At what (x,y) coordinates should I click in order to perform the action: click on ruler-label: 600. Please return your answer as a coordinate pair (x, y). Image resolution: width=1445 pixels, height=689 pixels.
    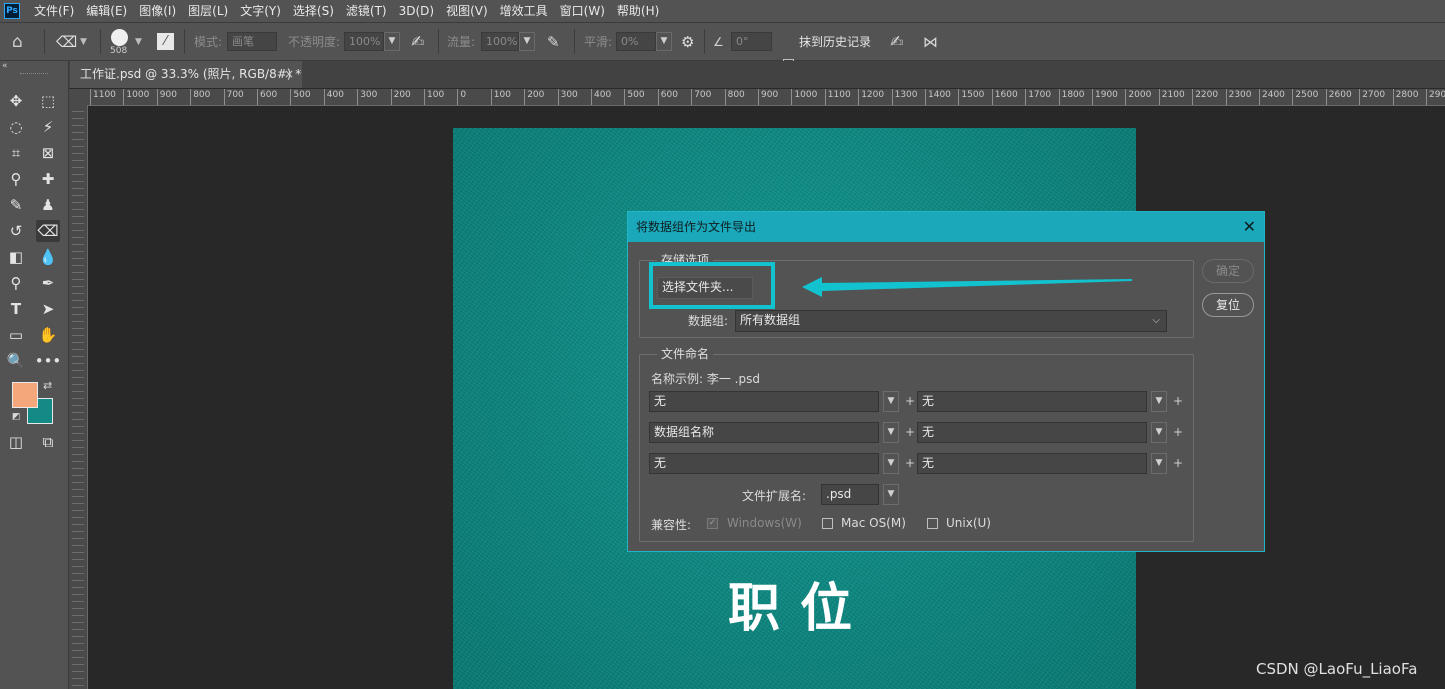
    Looking at the image, I should click on (667, 97).